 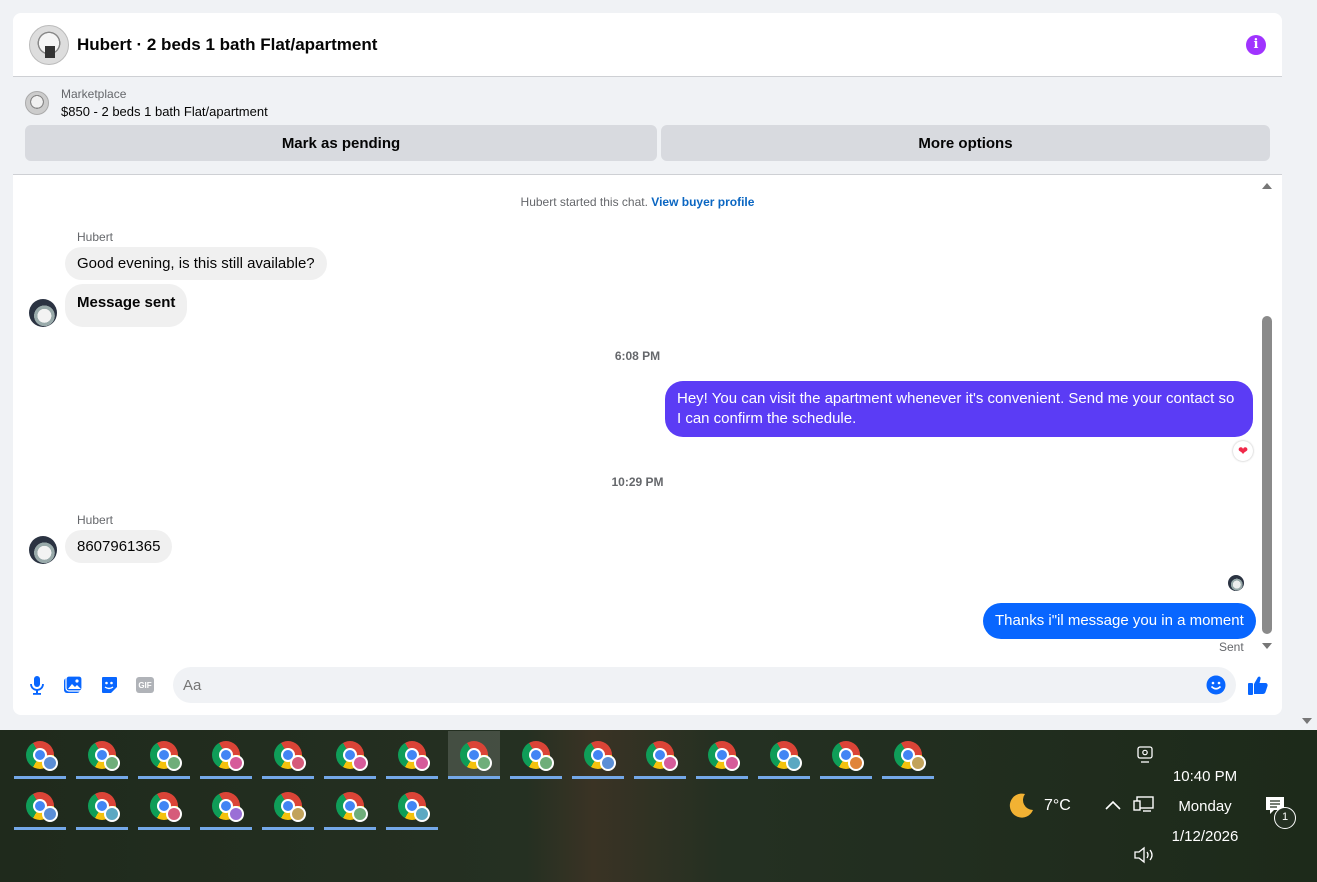 What do you see at coordinates (1267, 475) in the screenshot?
I see `scroll-thumb` at bounding box center [1267, 475].